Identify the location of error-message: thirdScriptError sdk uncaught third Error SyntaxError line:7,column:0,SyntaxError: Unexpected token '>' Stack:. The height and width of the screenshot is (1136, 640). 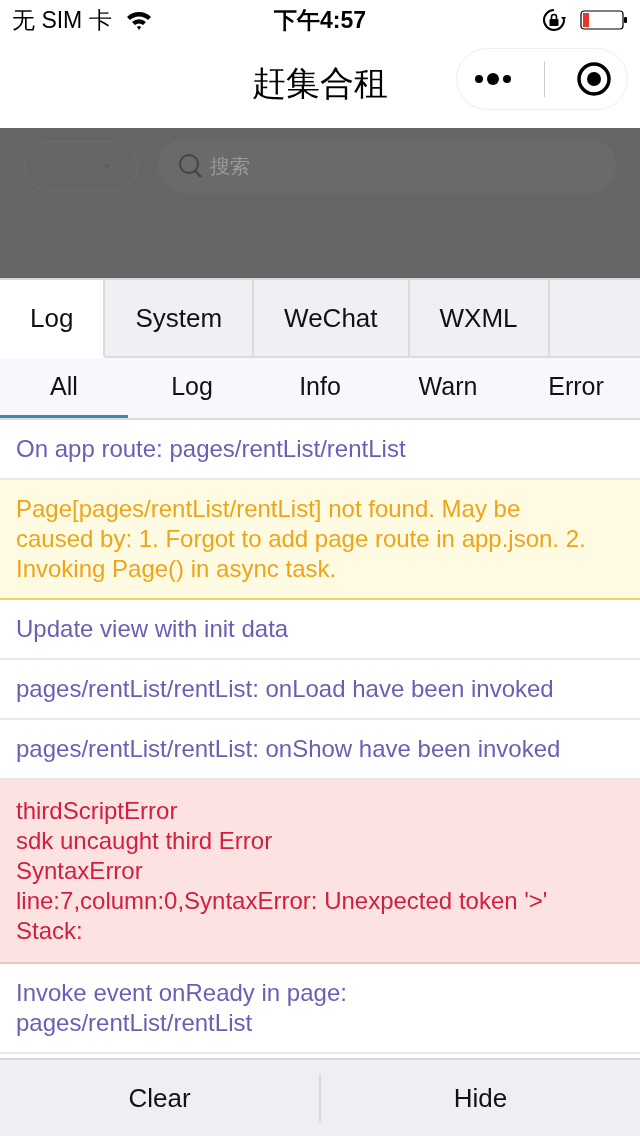
(282, 871).